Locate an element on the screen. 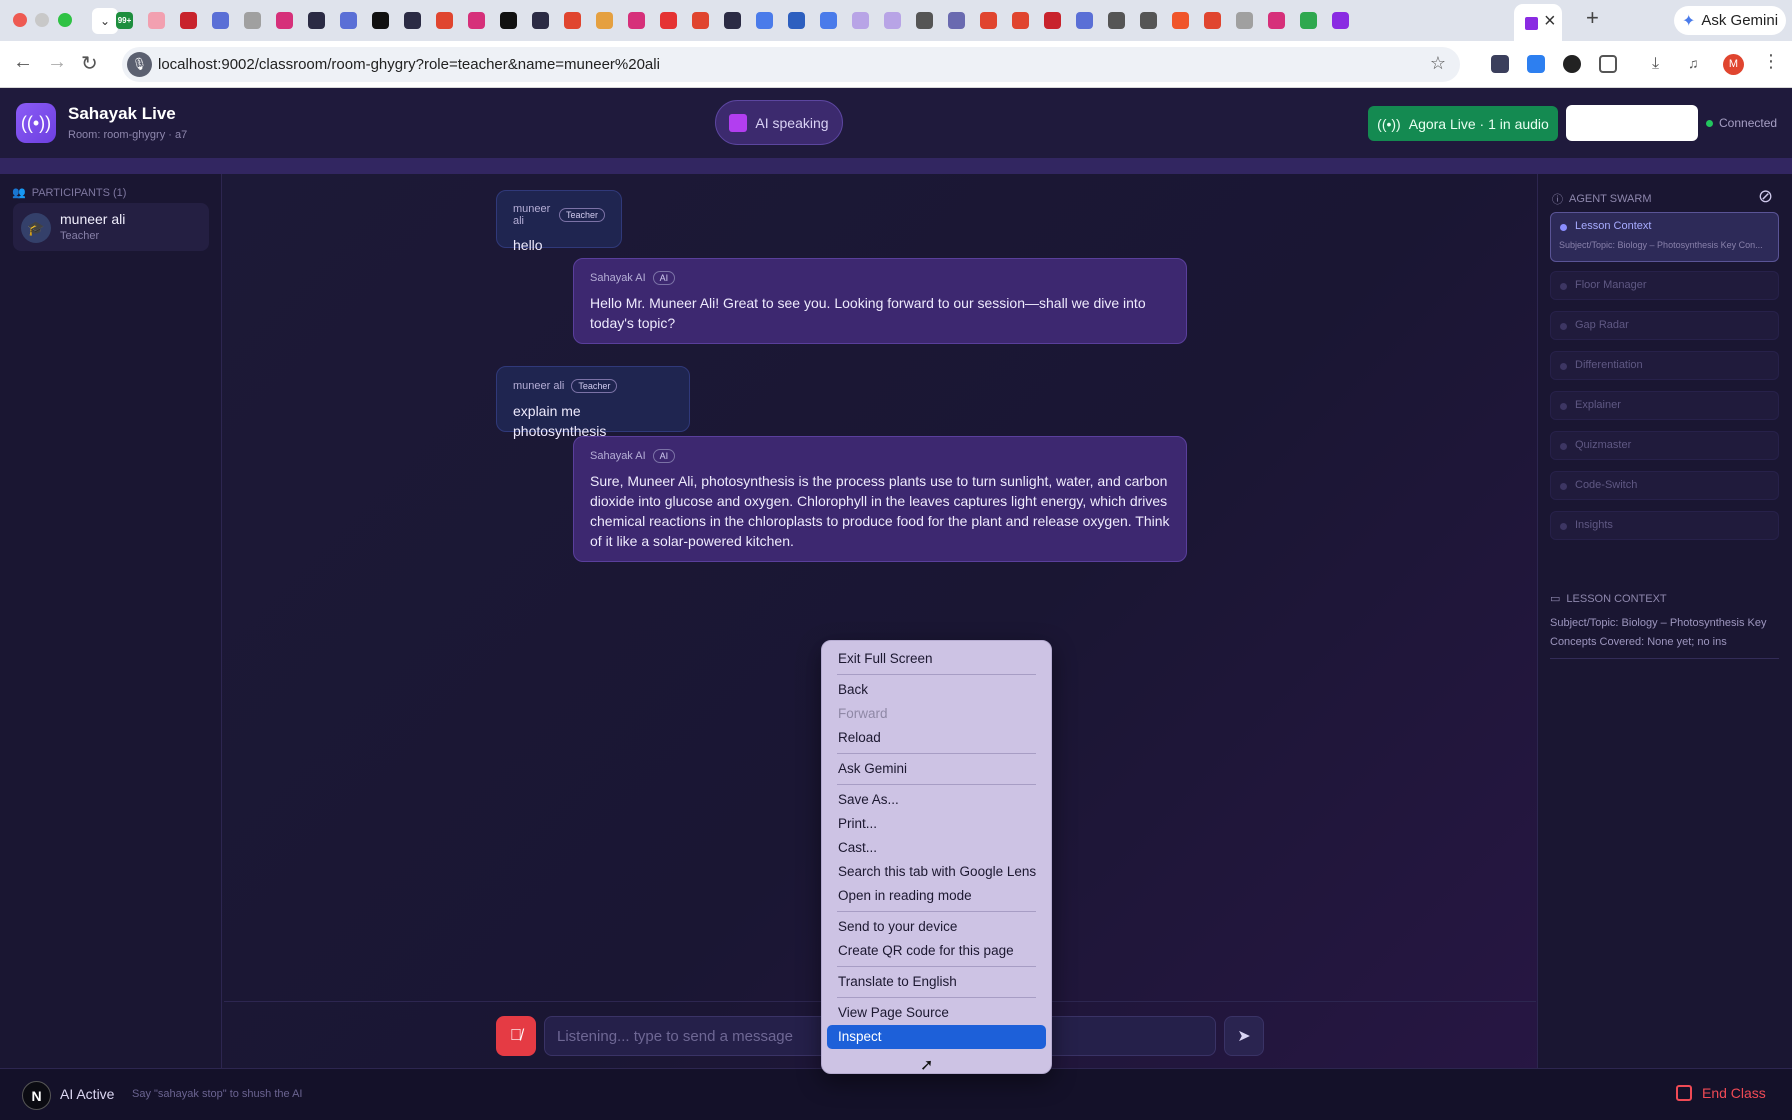  menu-item-inspect: Inspect is located at coordinates (936, 1037).